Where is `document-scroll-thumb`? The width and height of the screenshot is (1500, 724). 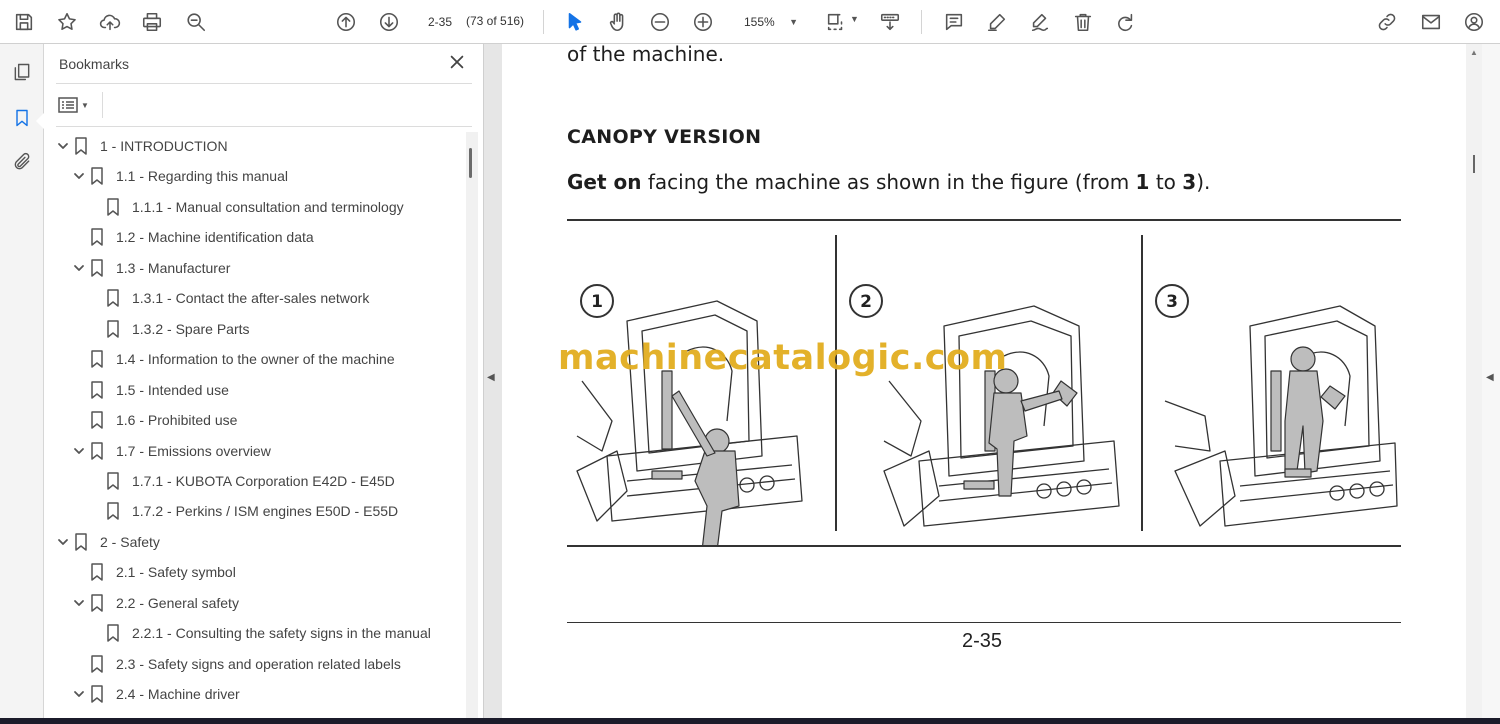 document-scroll-thumb is located at coordinates (1474, 164).